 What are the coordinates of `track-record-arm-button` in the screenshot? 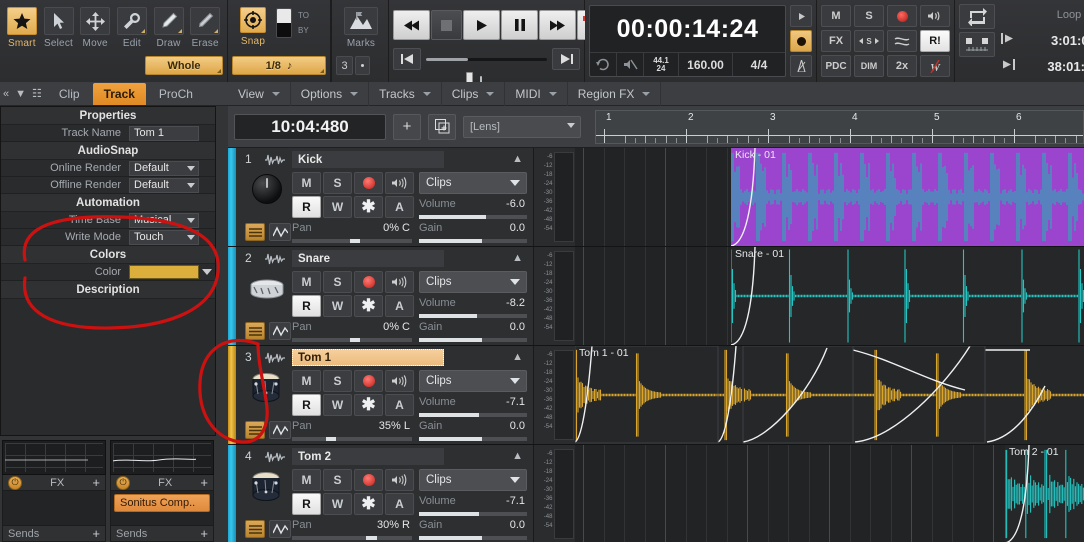 It's located at (368, 381).